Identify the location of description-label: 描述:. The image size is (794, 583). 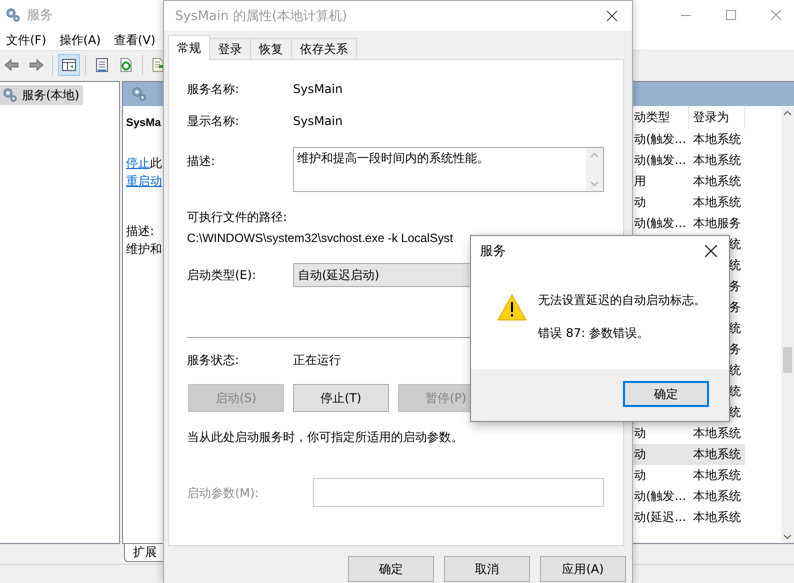
(140, 231).